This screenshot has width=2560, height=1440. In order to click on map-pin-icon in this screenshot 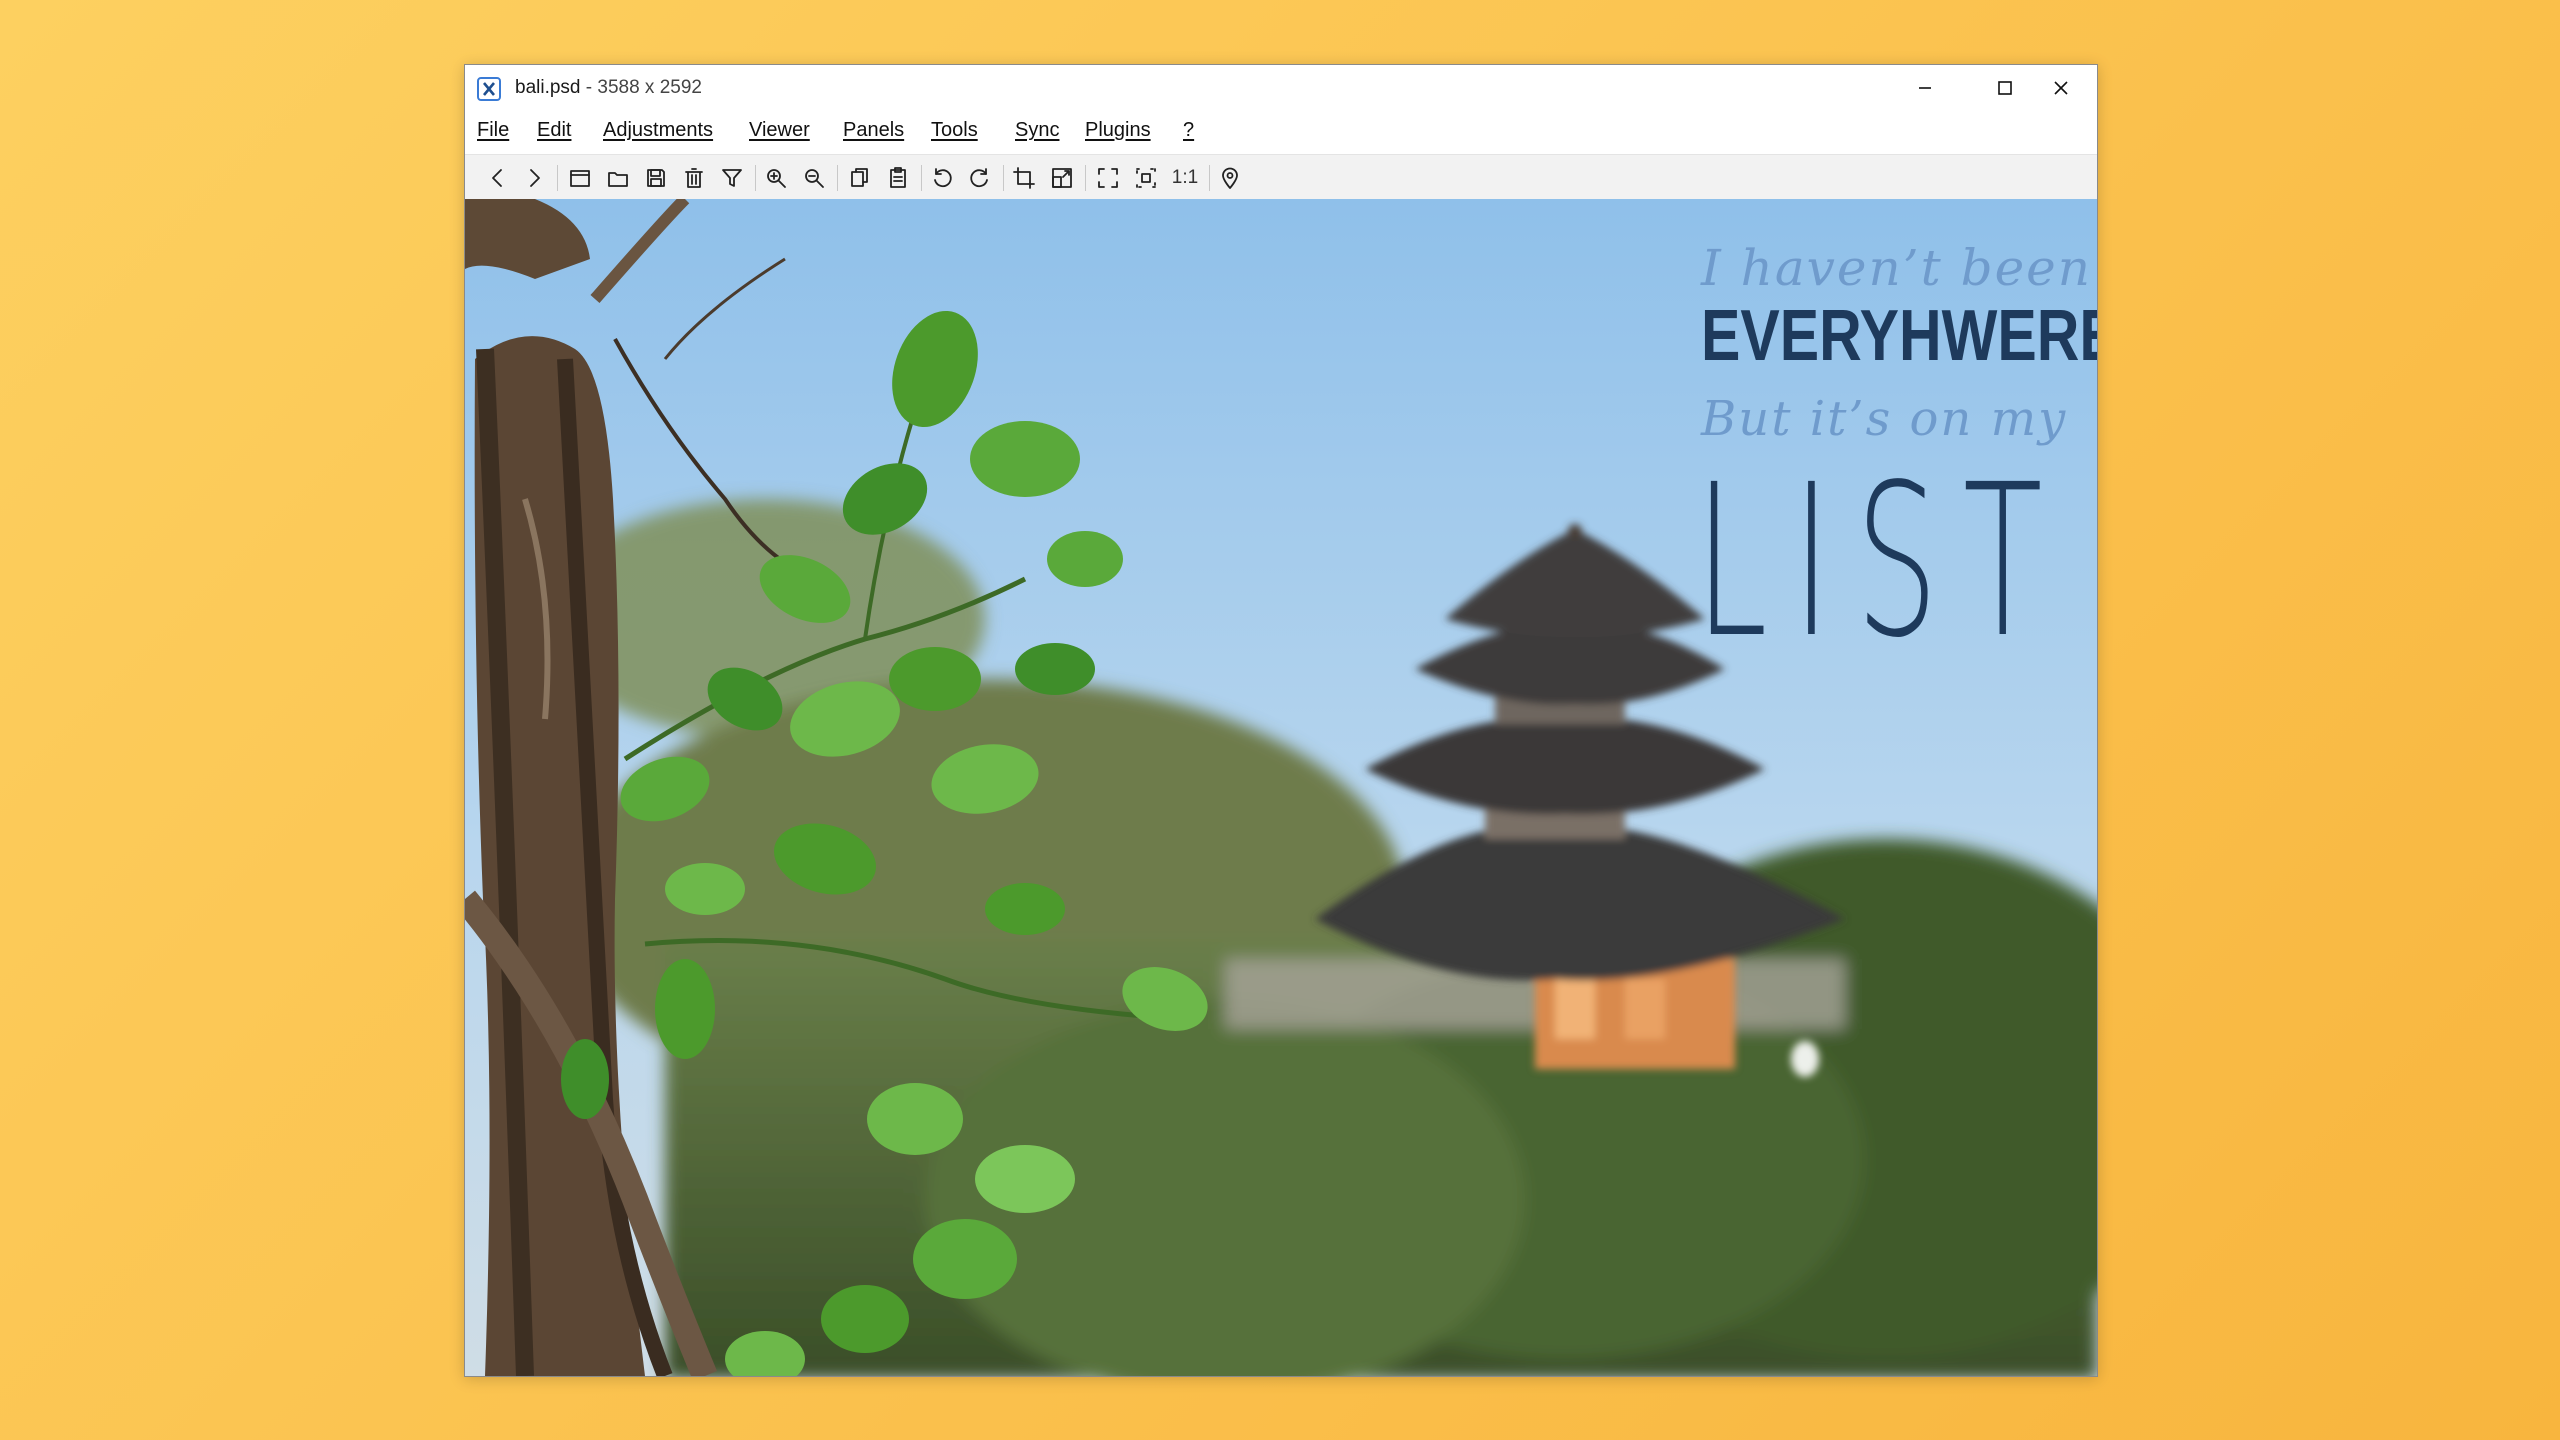, I will do `click(1230, 178)`.